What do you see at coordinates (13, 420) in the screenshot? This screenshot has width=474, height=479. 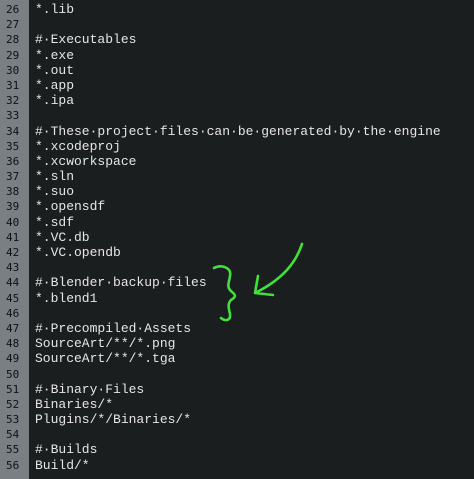 I see `line-number: 53` at bounding box center [13, 420].